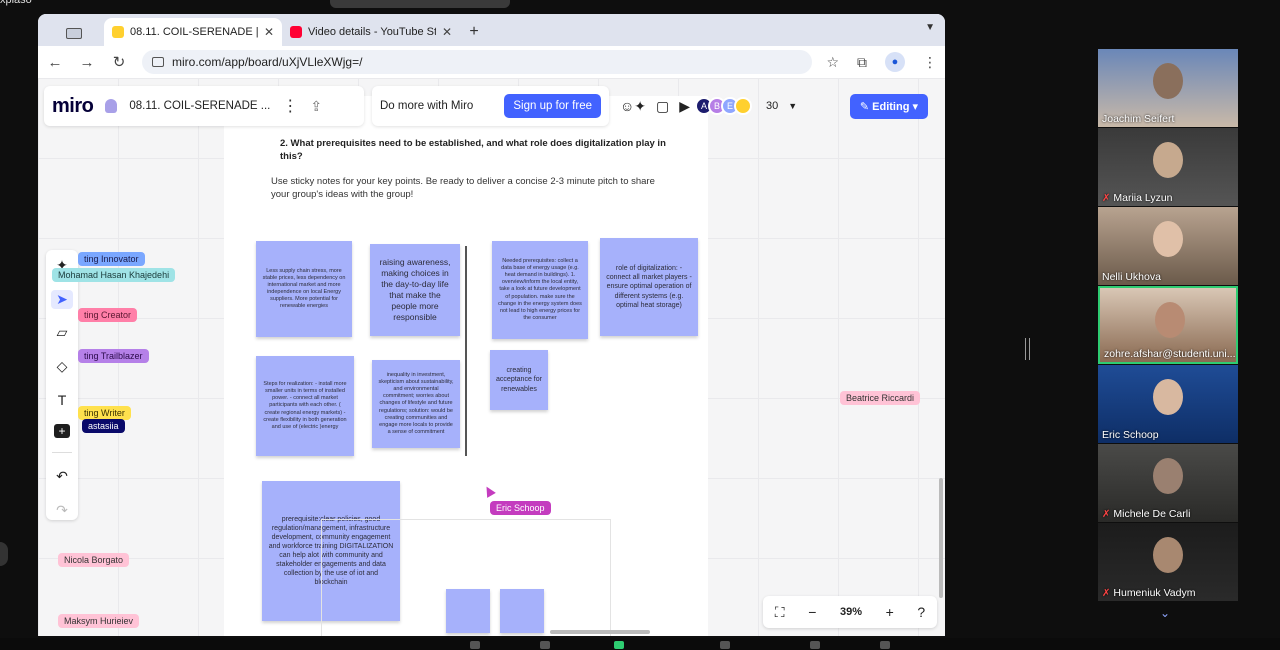  I want to click on collaborator-count: 30, so click(772, 106).